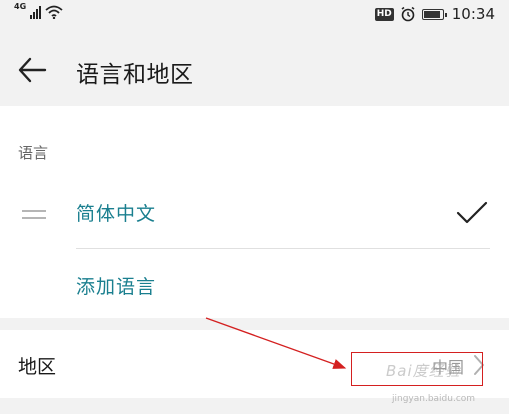  I want to click on battery-icon, so click(434, 14).